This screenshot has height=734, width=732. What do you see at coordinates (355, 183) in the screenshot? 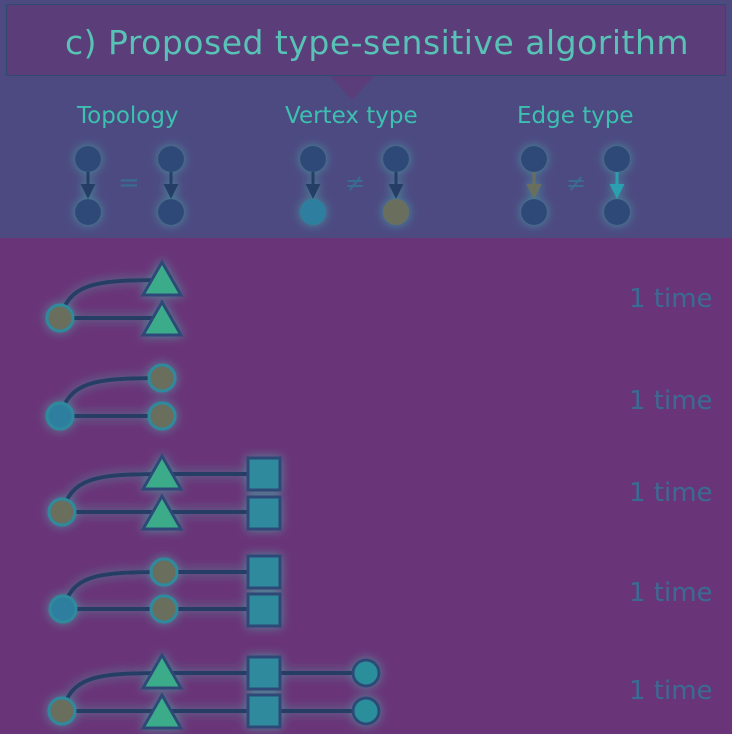
I see `vertex-type-not-equal-sign: ≠` at bounding box center [355, 183].